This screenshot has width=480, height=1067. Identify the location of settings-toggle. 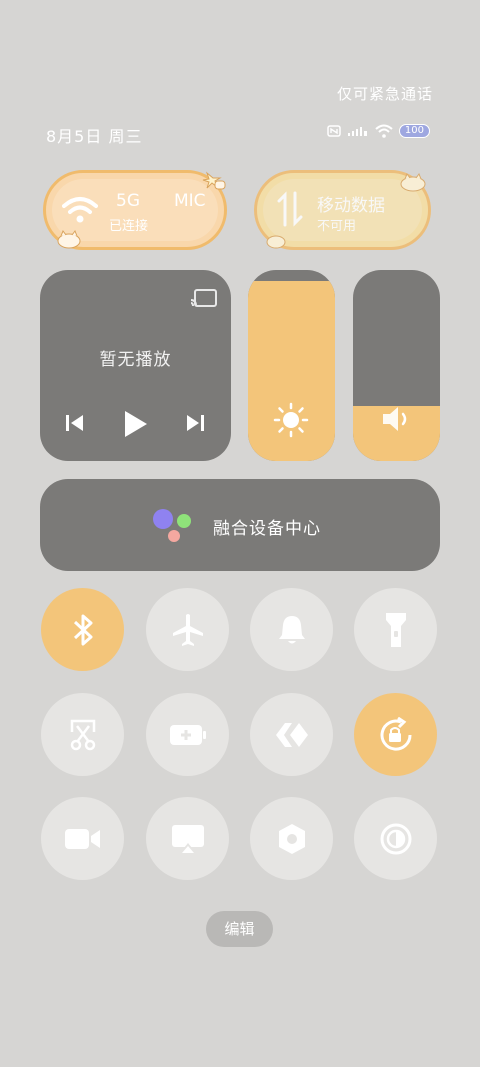
(291, 838).